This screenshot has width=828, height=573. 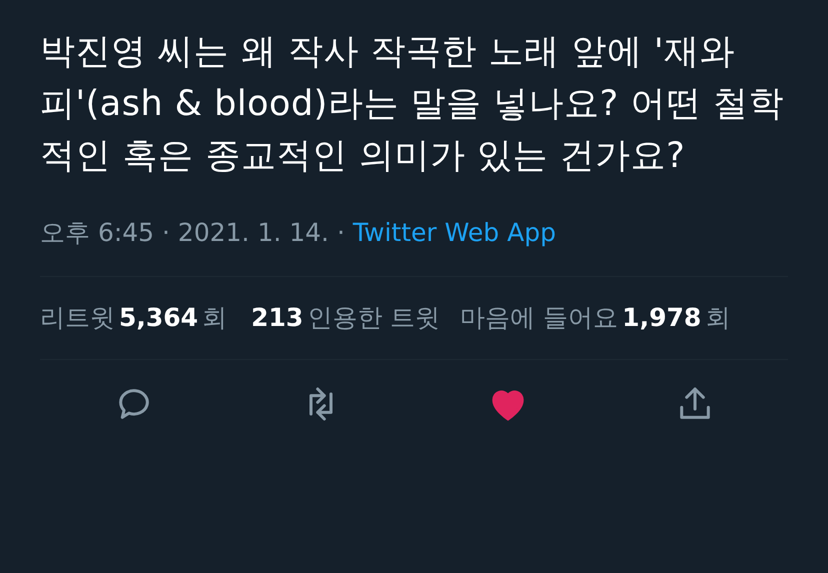 I want to click on stat-count: 5,364, so click(x=158, y=317).